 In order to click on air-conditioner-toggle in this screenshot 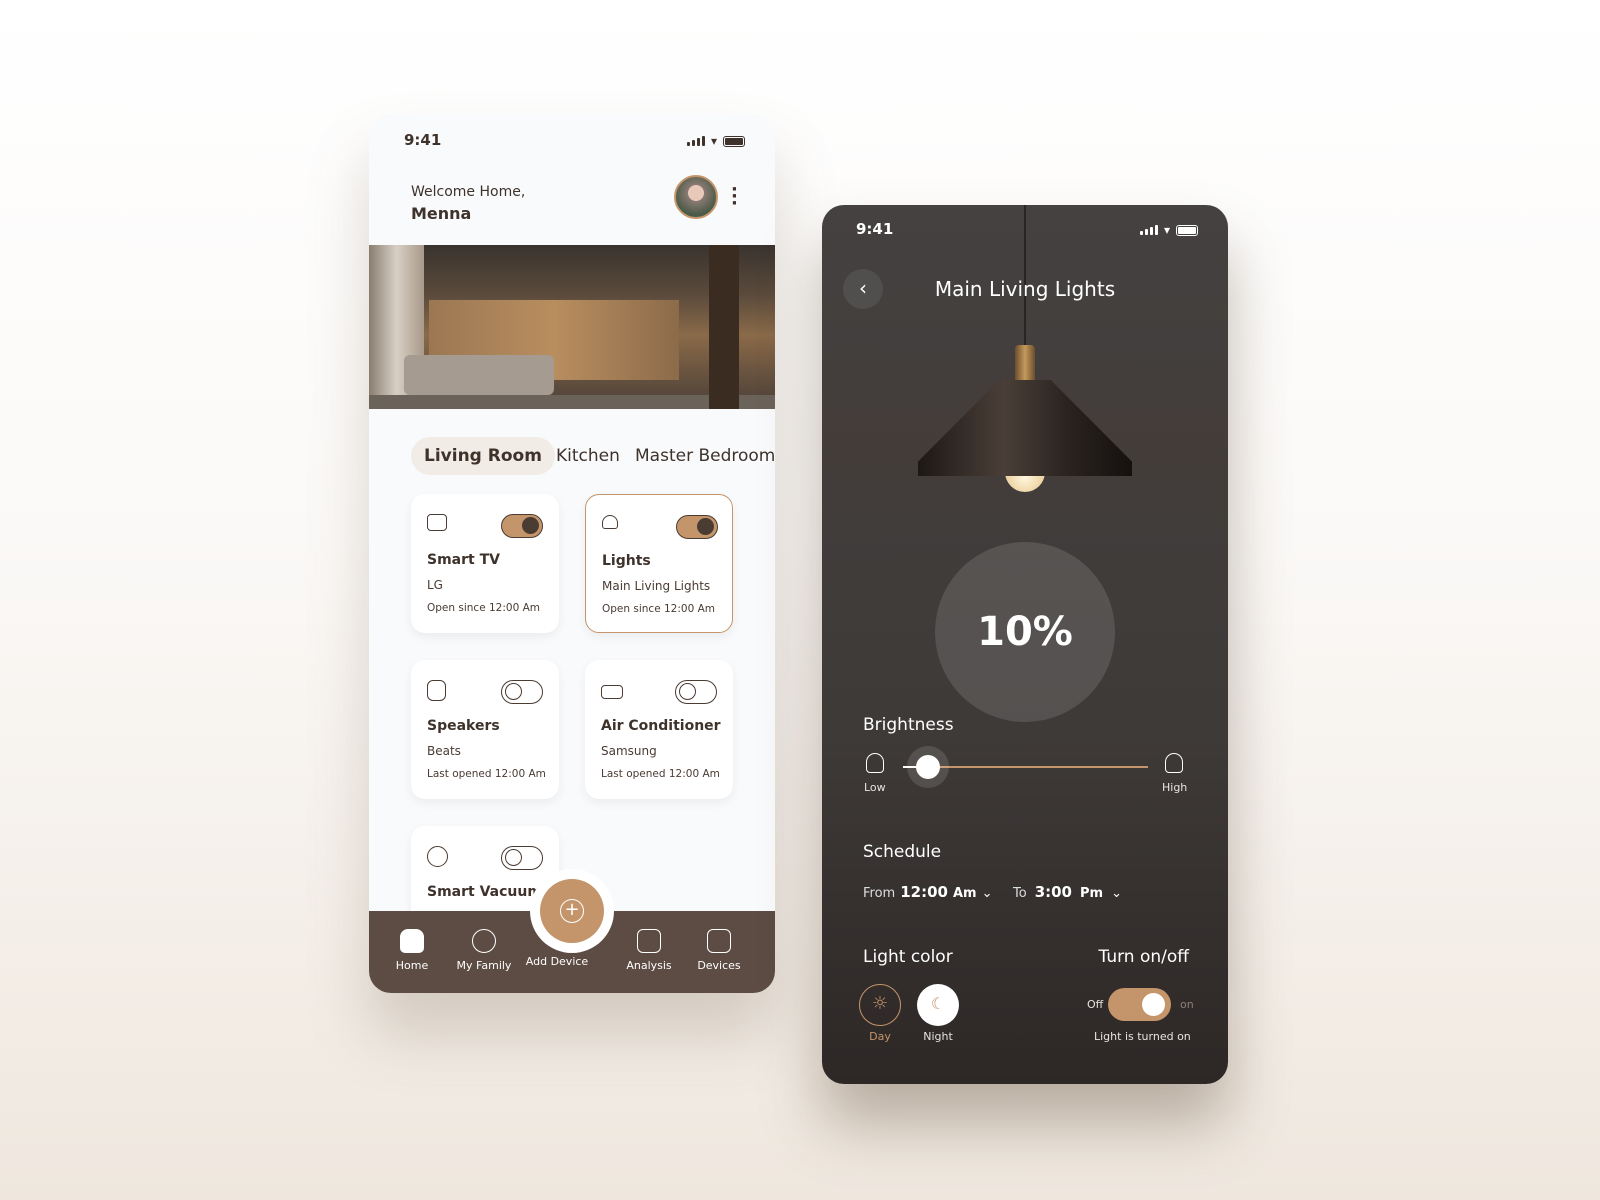, I will do `click(696, 692)`.